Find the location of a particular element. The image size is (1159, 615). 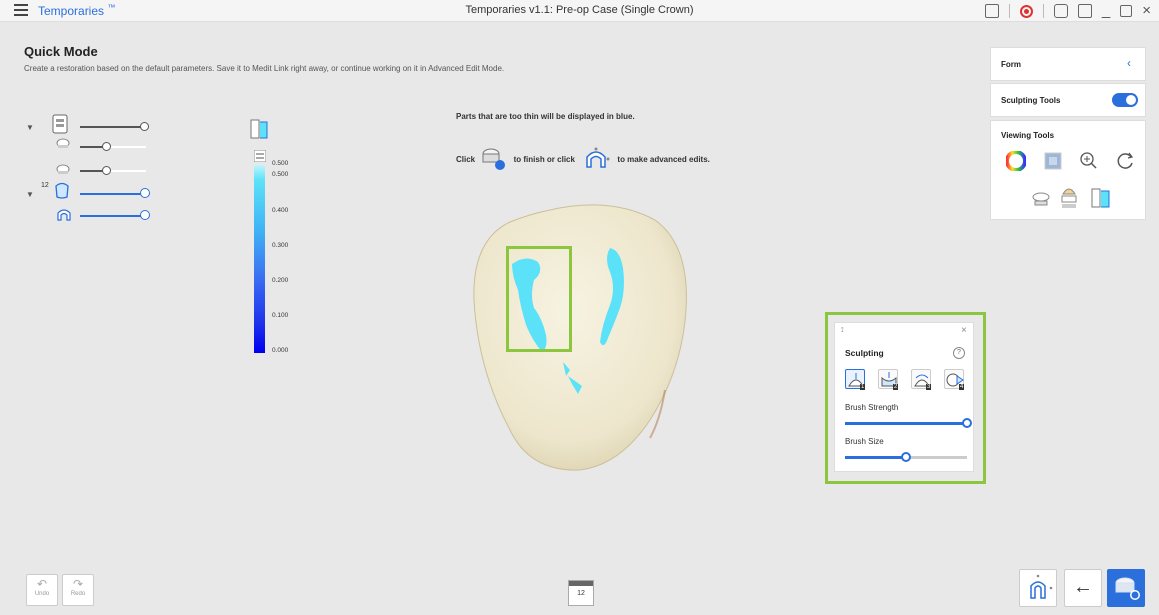

form-label: Form is located at coordinates (1011, 64).